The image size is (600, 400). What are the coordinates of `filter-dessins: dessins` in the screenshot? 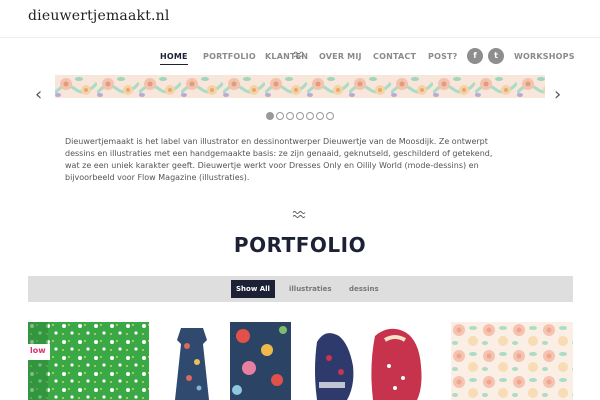 It's located at (364, 289).